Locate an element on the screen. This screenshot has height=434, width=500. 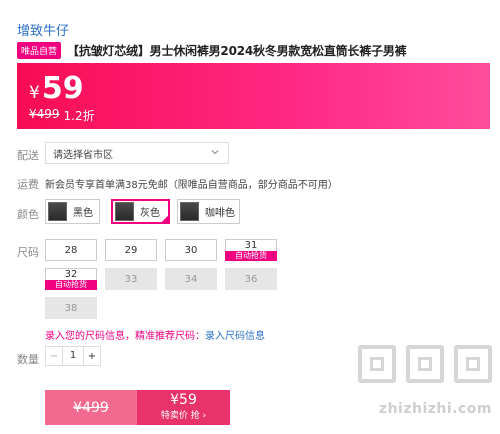
color-option-black: 黑色 is located at coordinates (72, 211).